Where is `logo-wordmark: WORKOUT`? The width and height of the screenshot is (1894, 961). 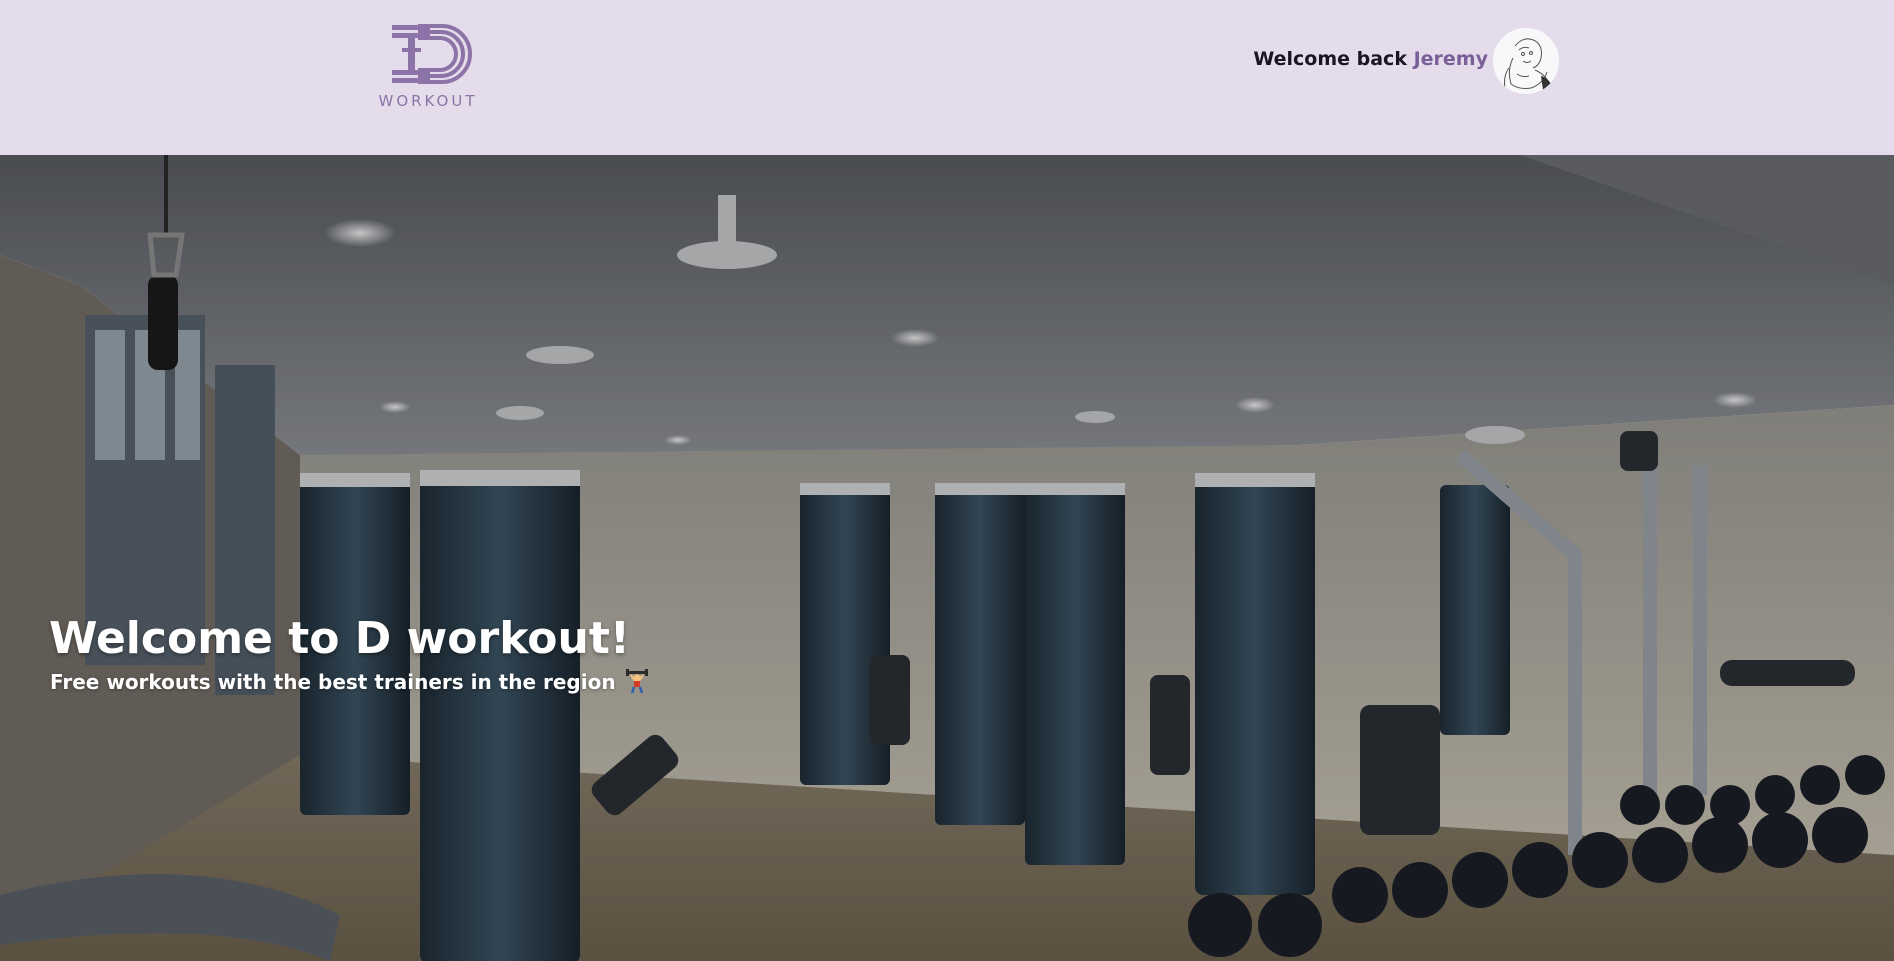
logo-wordmark: WORKOUT is located at coordinates (428, 101).